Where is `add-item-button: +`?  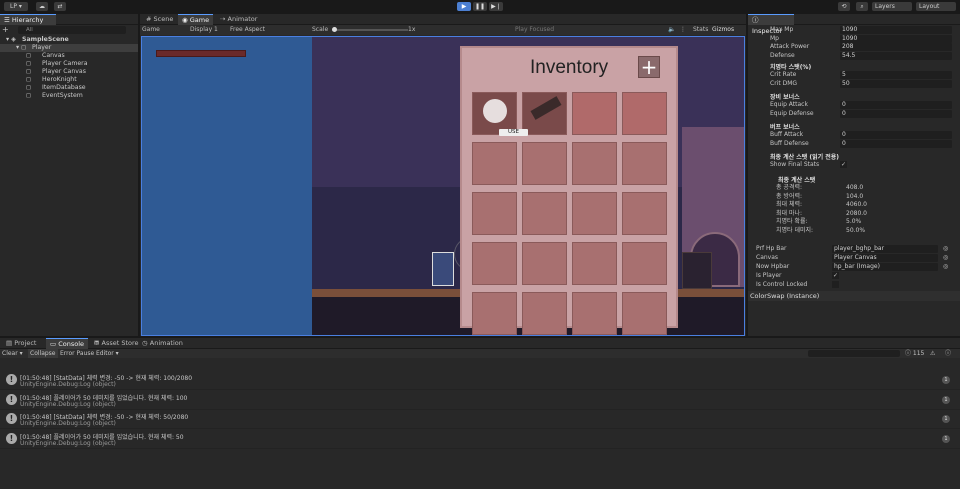 add-item-button: + is located at coordinates (649, 67).